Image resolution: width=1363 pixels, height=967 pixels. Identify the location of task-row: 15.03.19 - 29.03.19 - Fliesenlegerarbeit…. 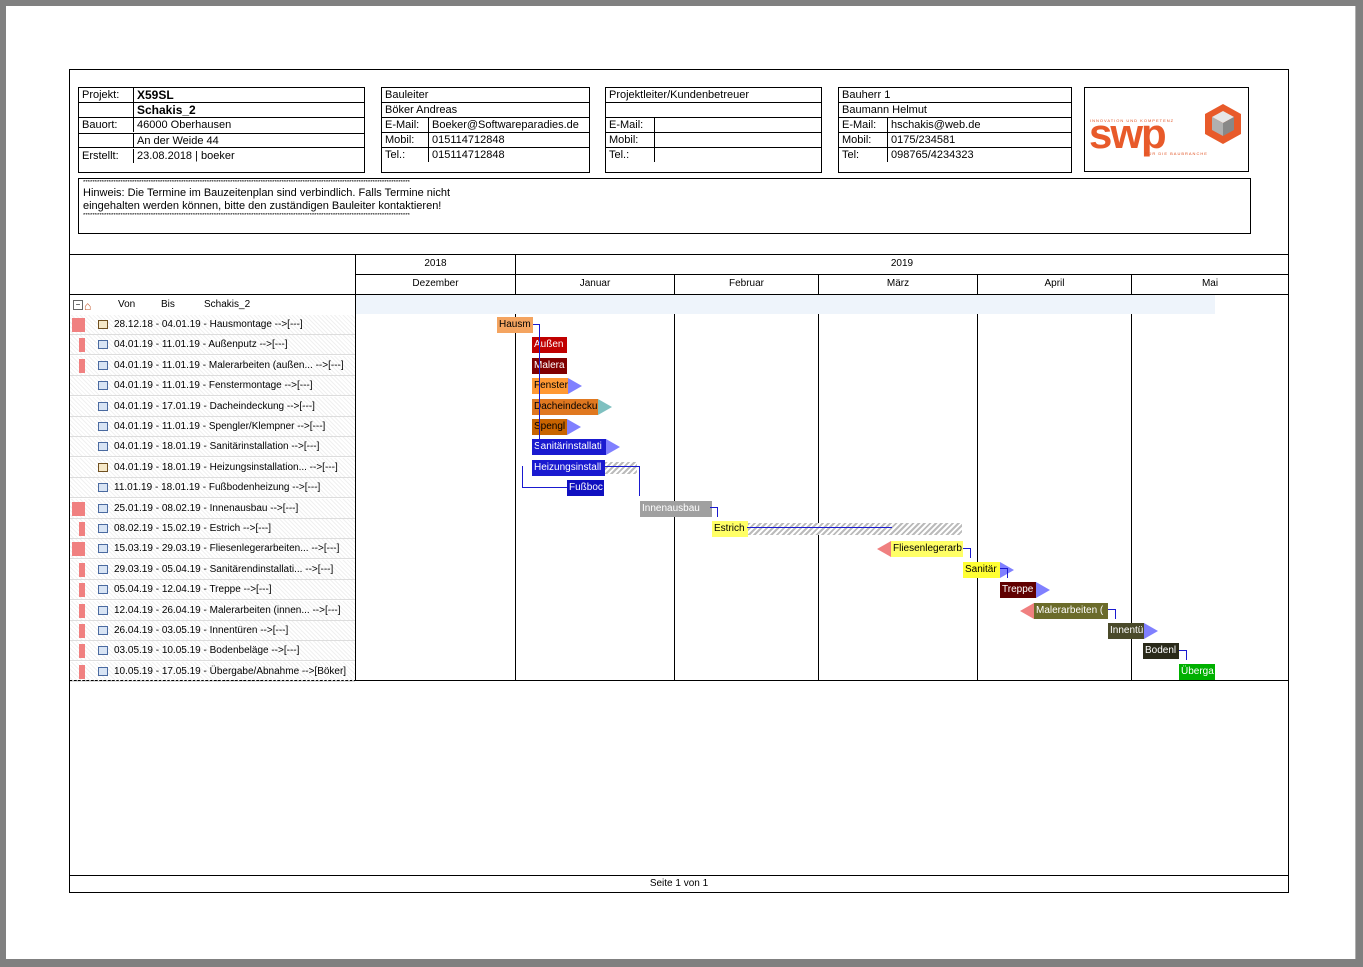
(212, 549).